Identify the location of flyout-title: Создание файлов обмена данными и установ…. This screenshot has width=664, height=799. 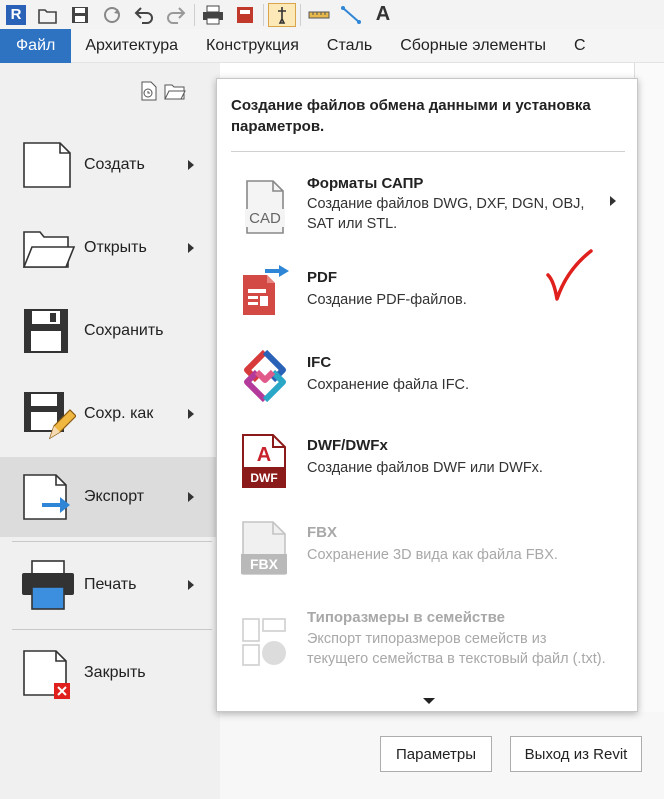
(411, 116).